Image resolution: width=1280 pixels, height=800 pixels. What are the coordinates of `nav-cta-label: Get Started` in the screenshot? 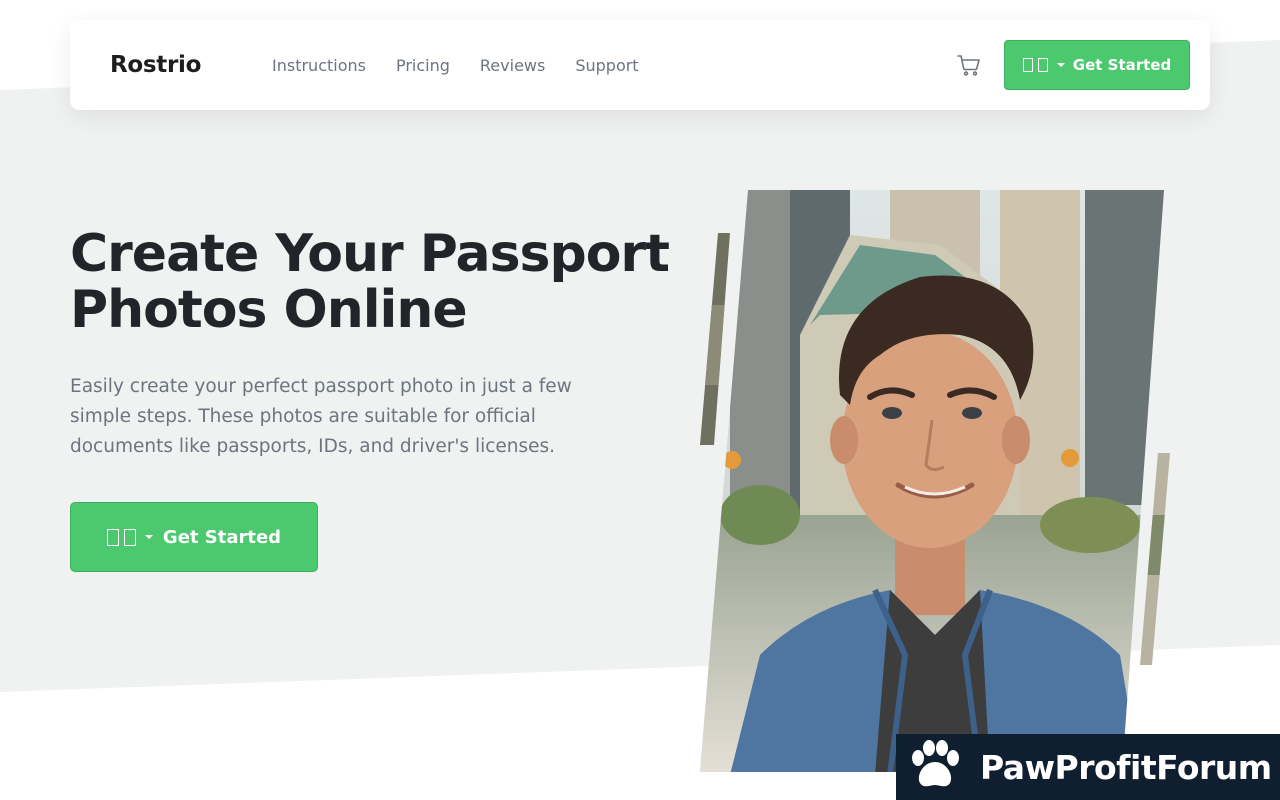 It's located at (1122, 65).